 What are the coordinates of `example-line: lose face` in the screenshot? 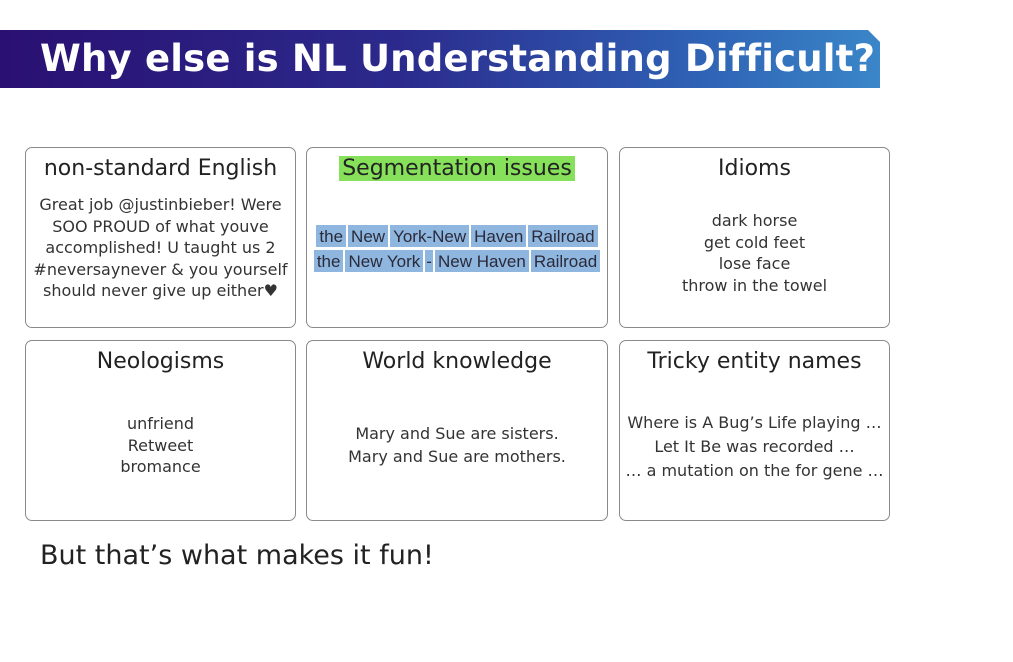 It's located at (754, 263).